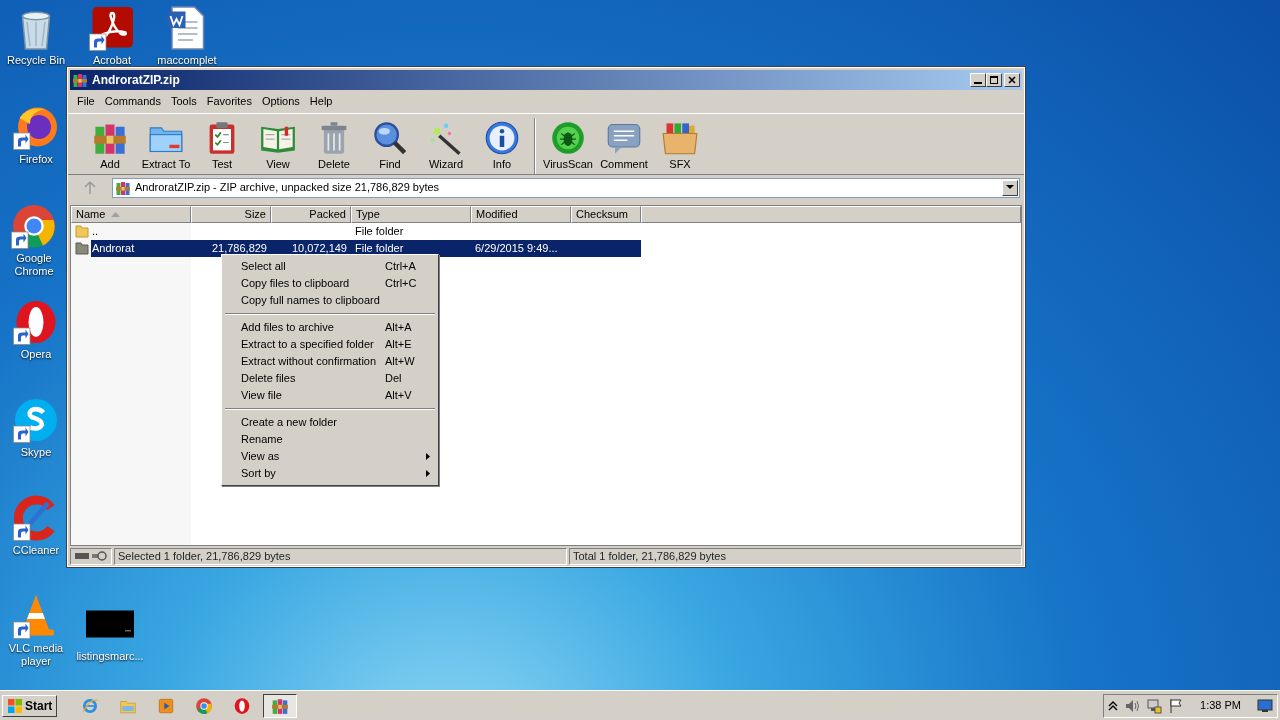 This screenshot has width=1280, height=720. Describe the element at coordinates (330, 327) in the screenshot. I see `menu-item: Add files to archive Alt+A` at that location.